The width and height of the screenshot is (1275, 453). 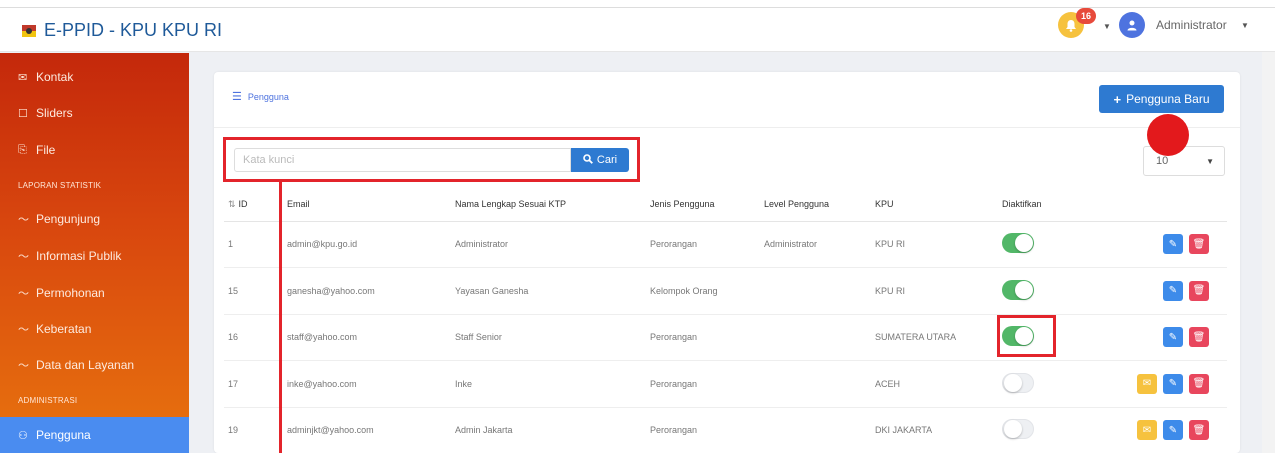 I want to click on card-header: ☰ Pengguna + Pengguna Baru, so click(x=727, y=100).